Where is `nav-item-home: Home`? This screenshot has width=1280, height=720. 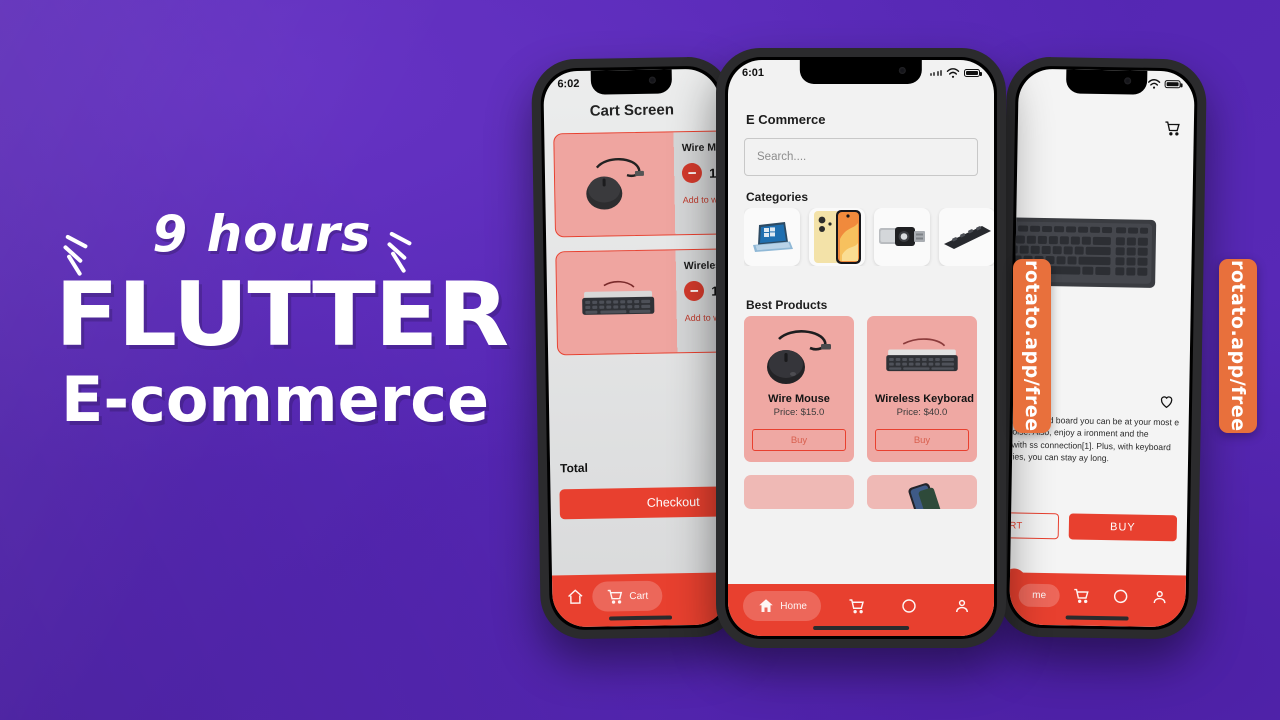
nav-item-home: Home is located at coordinates (782, 606).